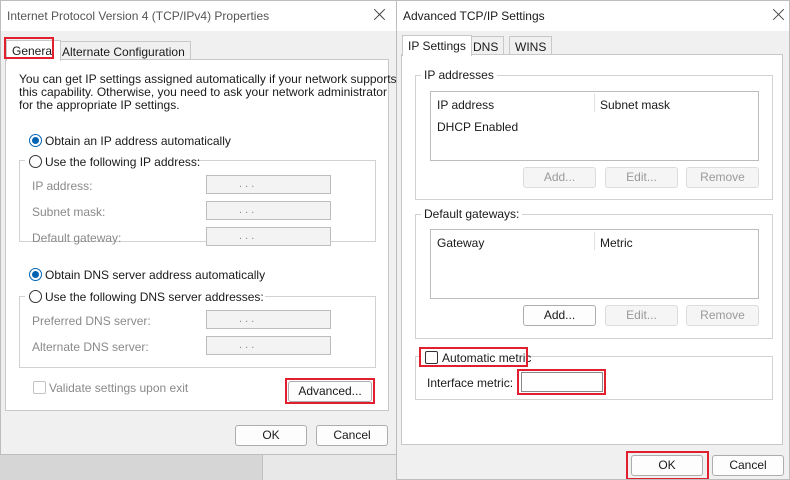  I want to click on list-item: DHCP Enabled, so click(477, 127).